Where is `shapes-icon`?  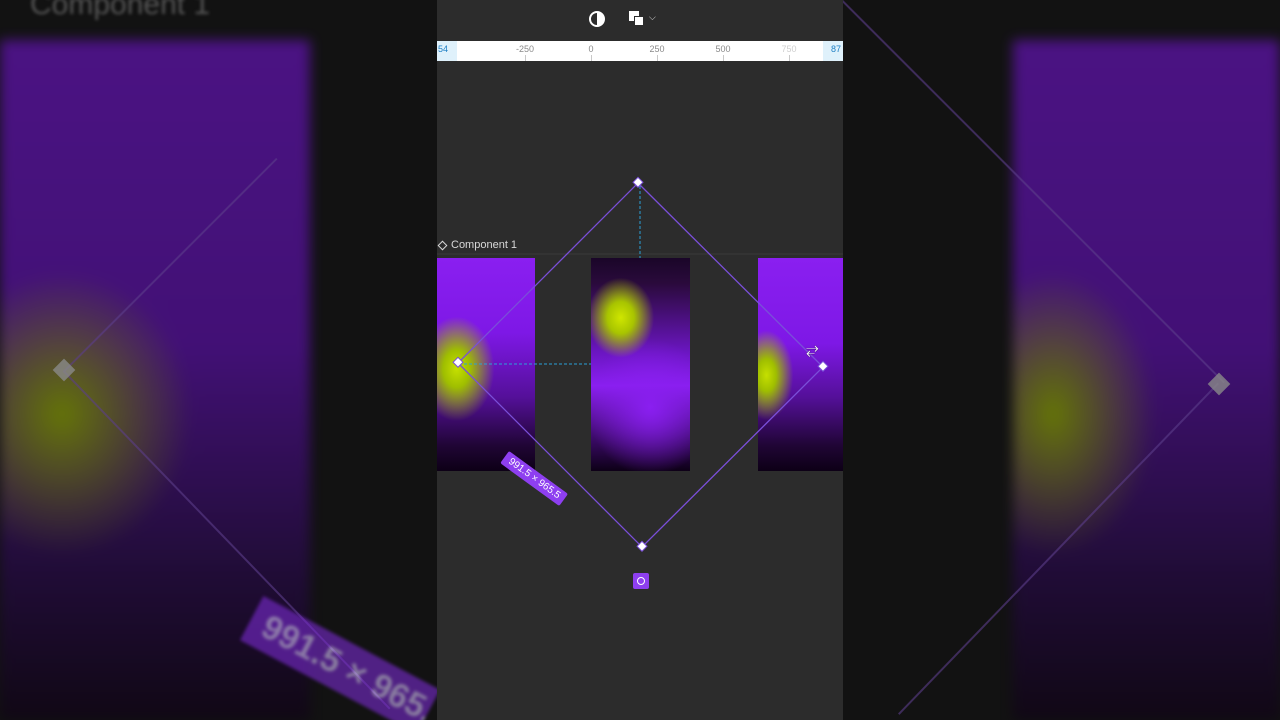 shapes-icon is located at coordinates (637, 19).